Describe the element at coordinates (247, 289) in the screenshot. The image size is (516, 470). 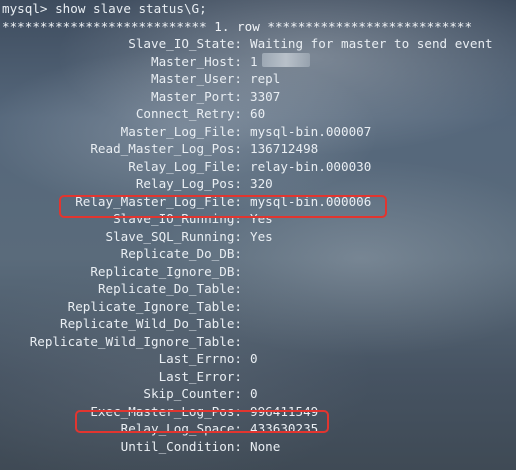
I see `status-row: Replicate_Do_Table:` at that location.